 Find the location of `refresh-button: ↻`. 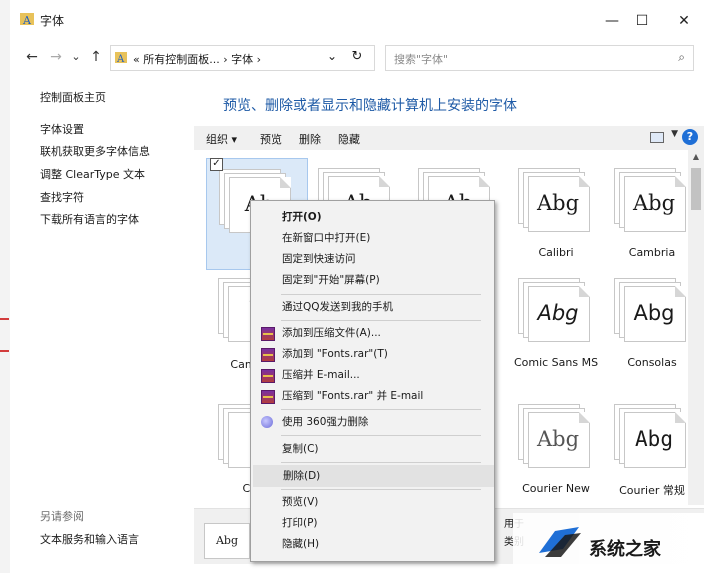

refresh-button: ↻ is located at coordinates (357, 56).